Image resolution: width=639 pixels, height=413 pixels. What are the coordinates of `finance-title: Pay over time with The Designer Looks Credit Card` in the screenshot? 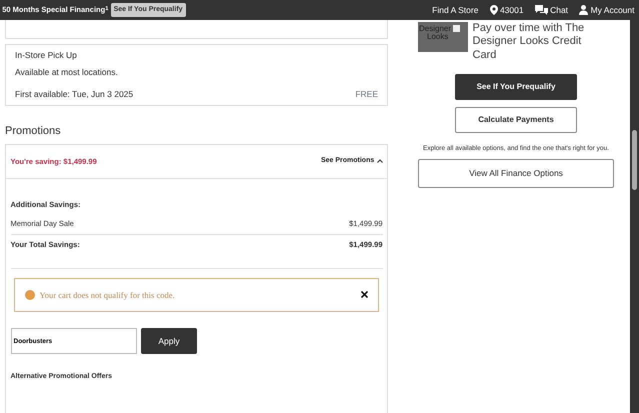 It's located at (529, 42).